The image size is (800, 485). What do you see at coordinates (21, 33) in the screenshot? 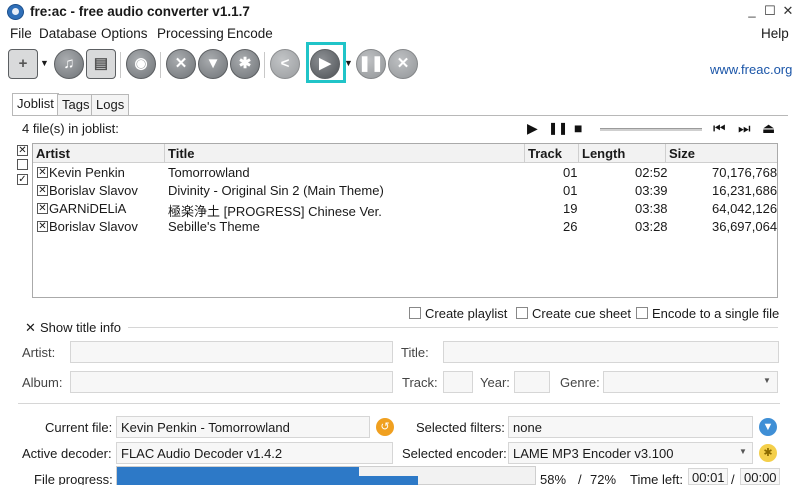
I see `menu-file: File` at bounding box center [21, 33].